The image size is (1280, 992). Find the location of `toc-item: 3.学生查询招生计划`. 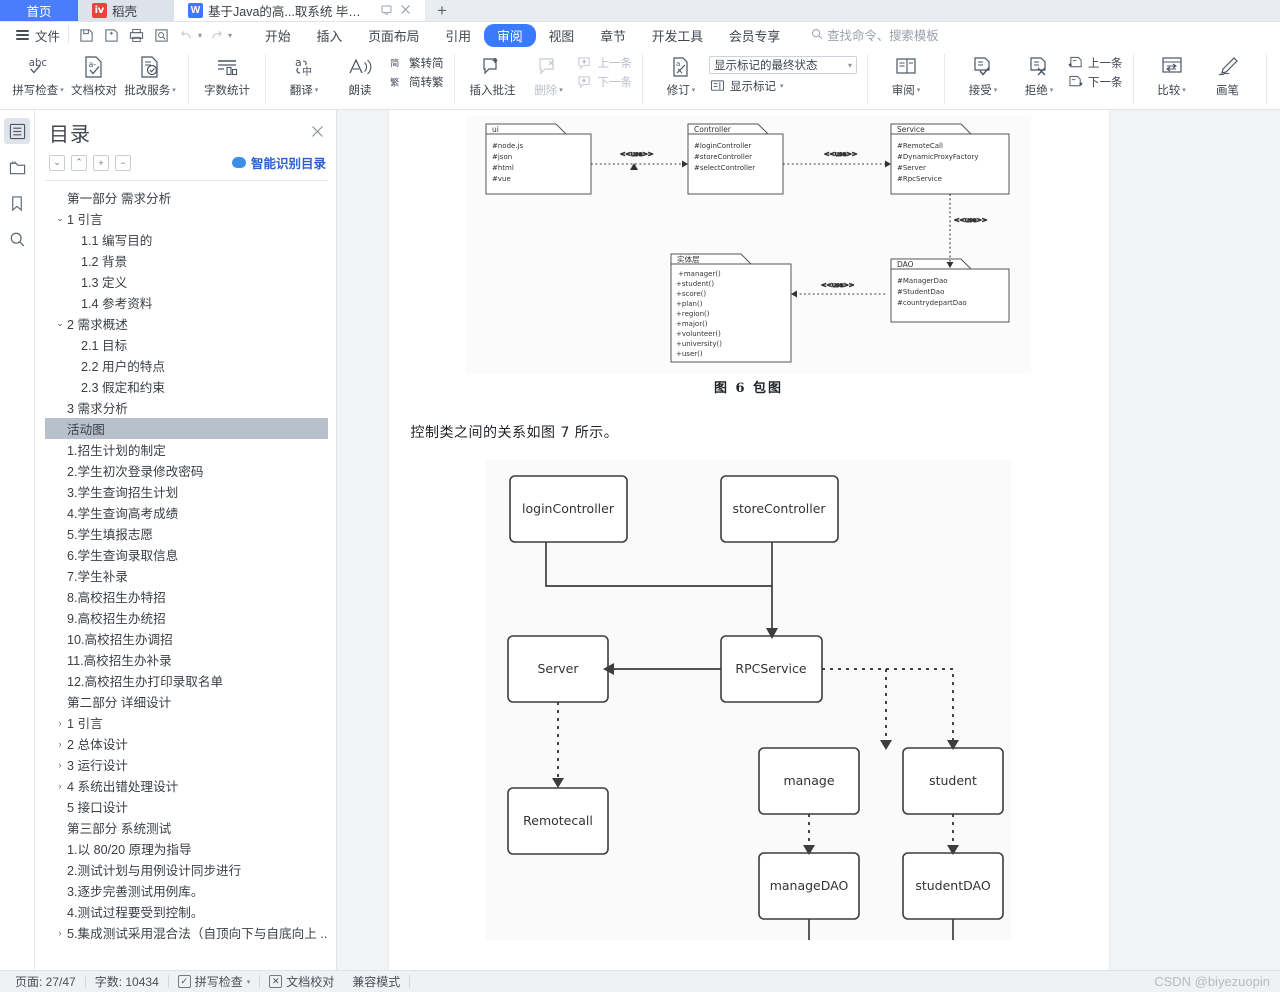

toc-item: 3.学生查询招生计划 is located at coordinates (186, 491).